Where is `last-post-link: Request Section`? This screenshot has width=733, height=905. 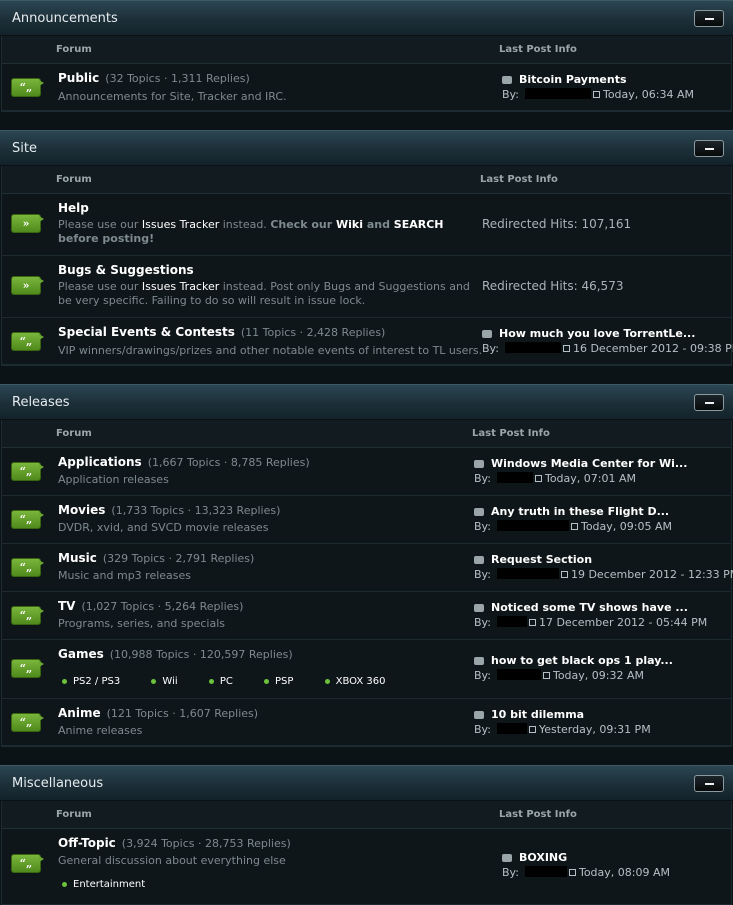
last-post-link: Request Section is located at coordinates (541, 559).